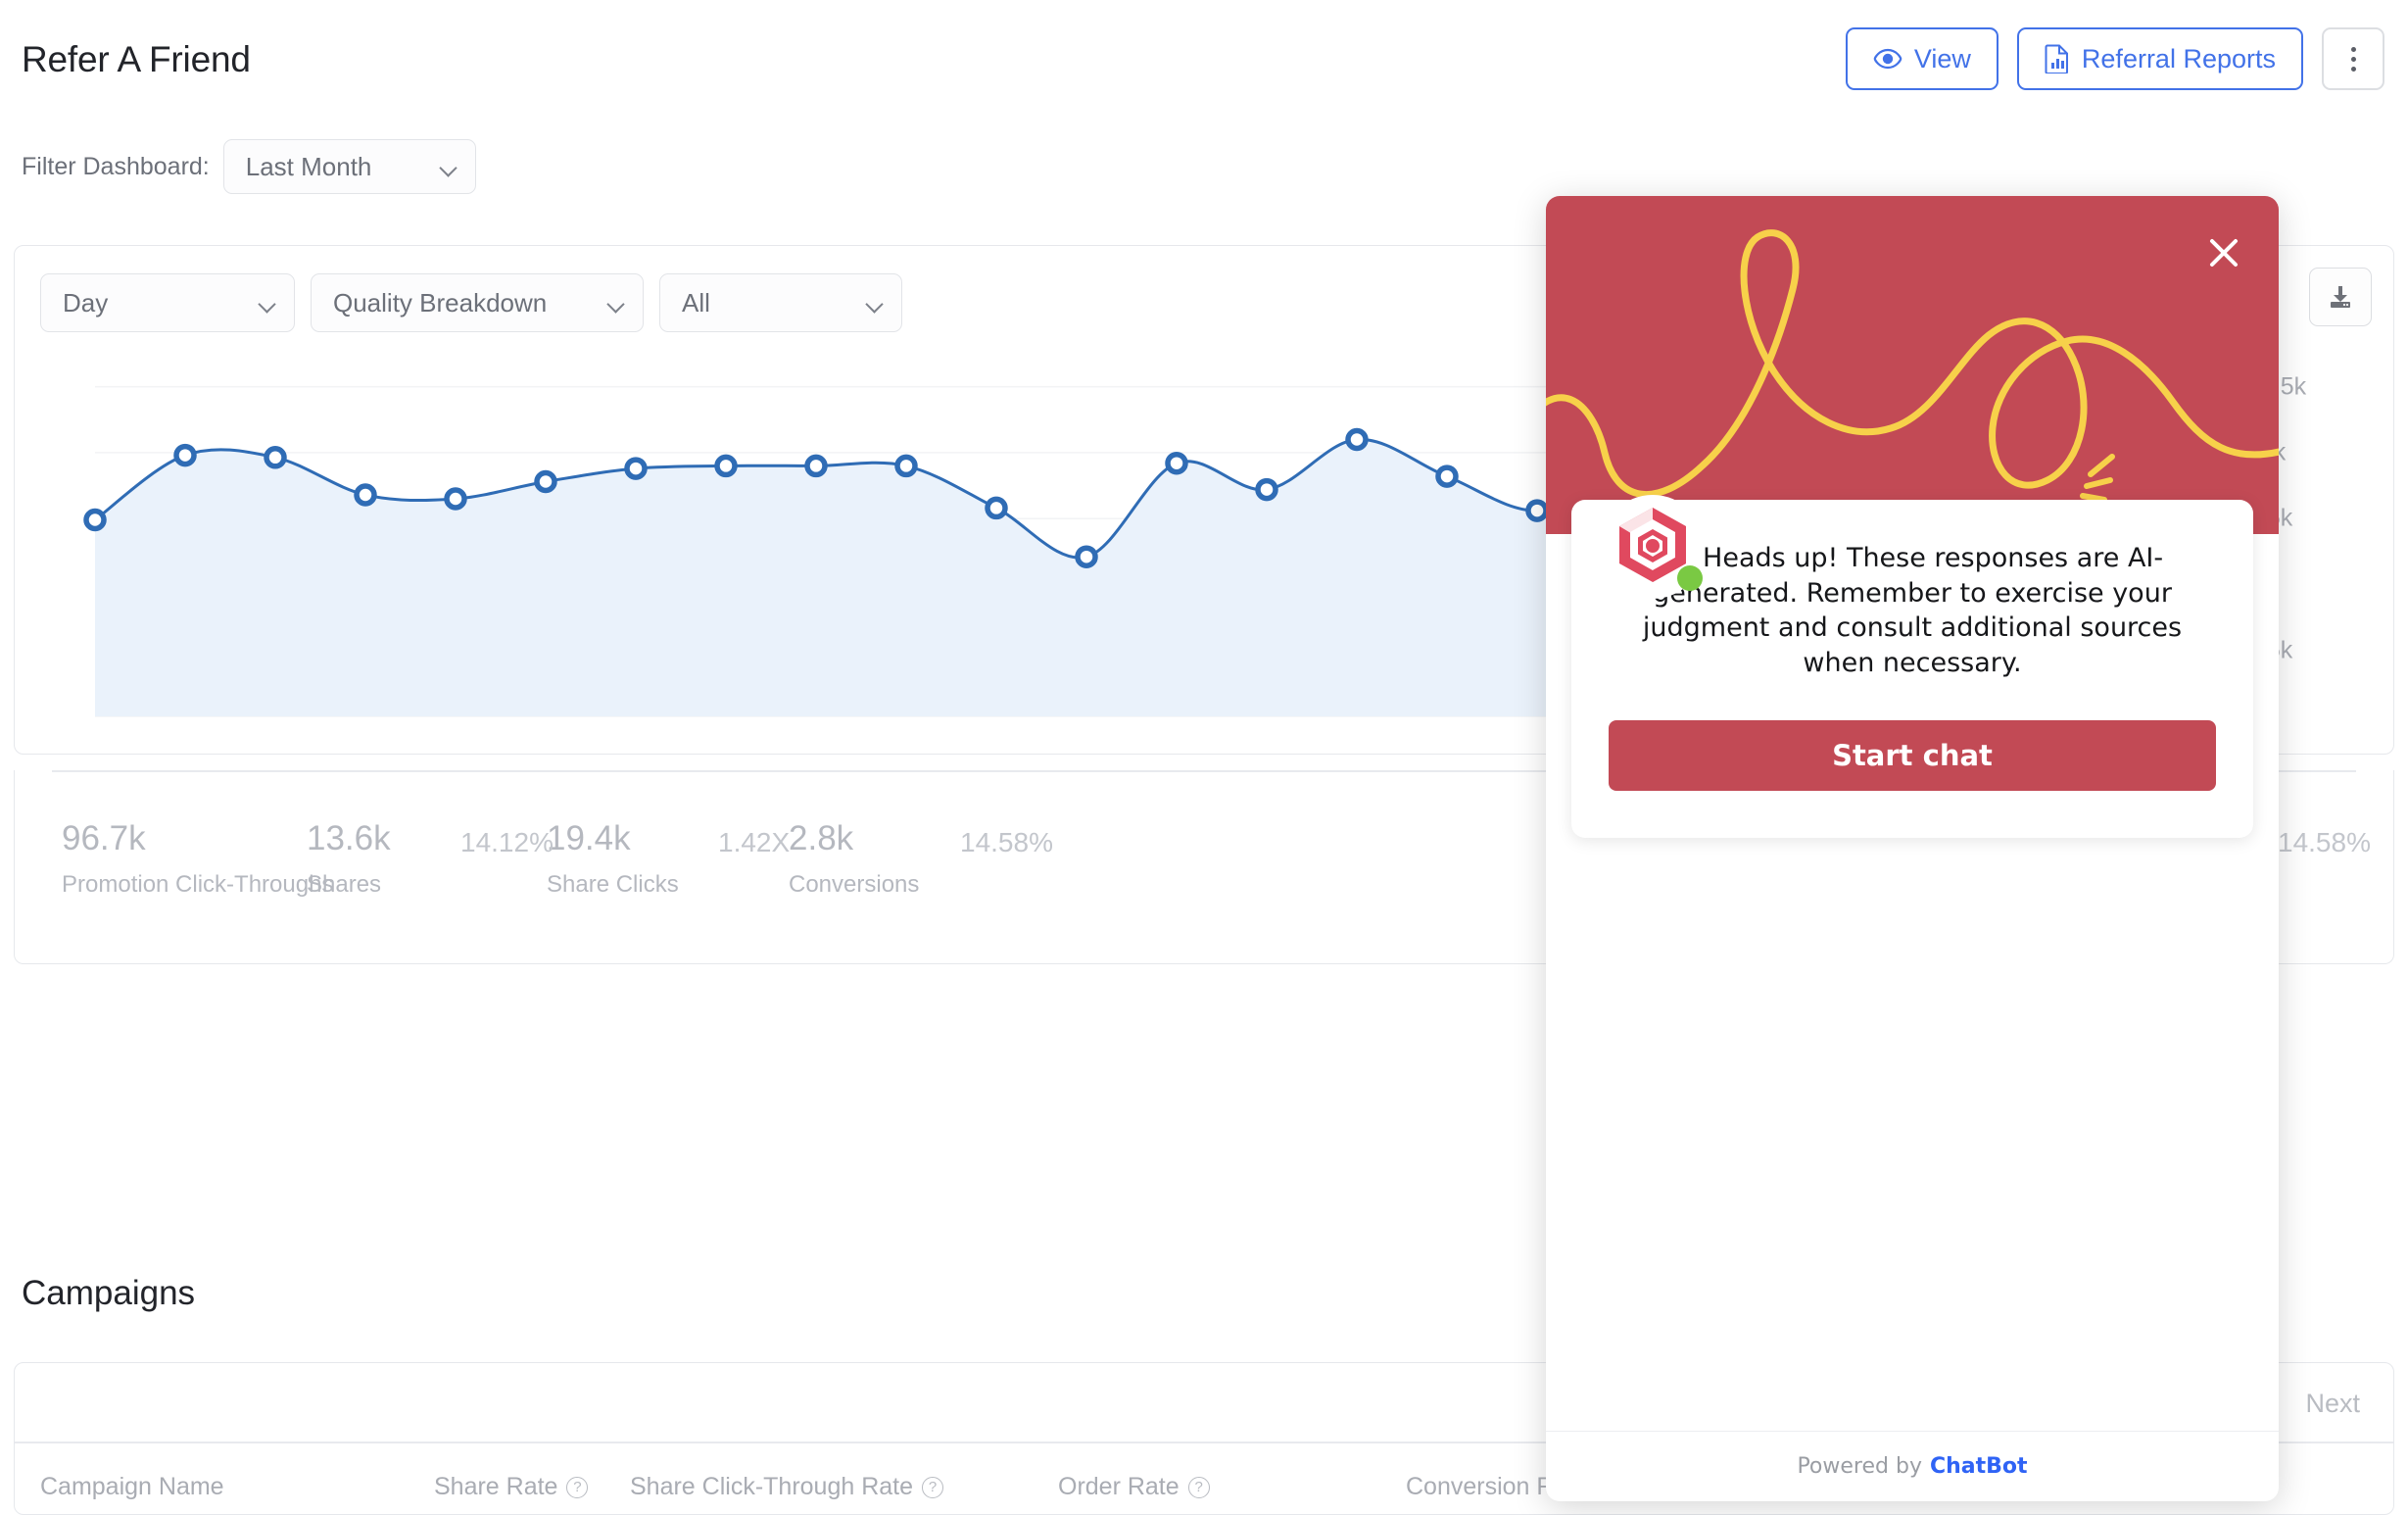 The image size is (2408, 1515). I want to click on kpi-value: 96.7k, so click(104, 838).